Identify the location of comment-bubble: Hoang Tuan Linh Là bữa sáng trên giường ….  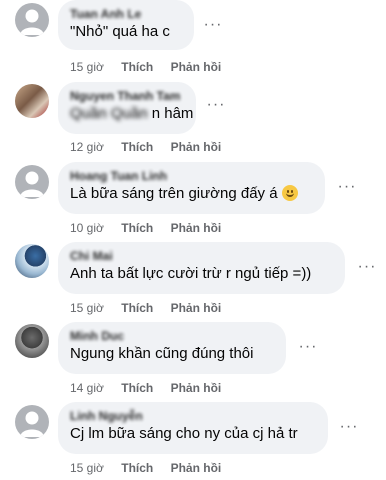
(191, 188).